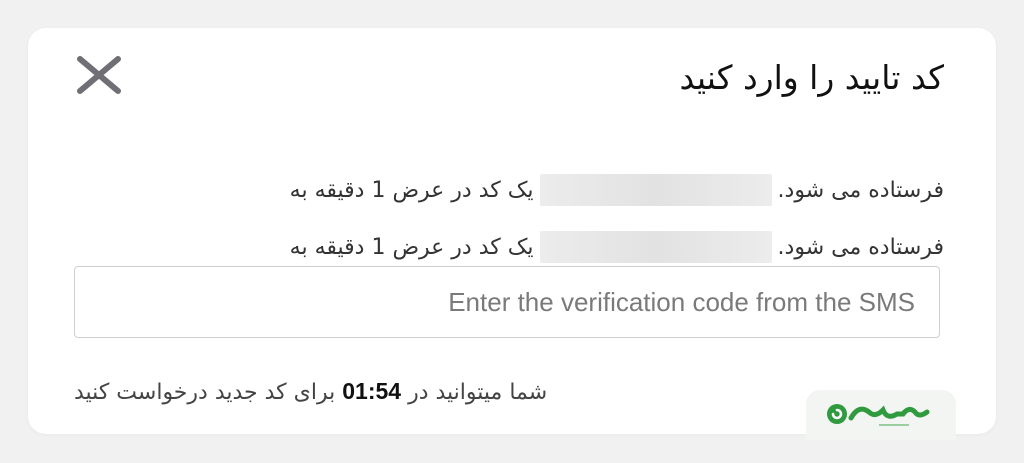  Describe the element at coordinates (205, 392) in the screenshot. I see `countdown-after: برای کد جدید درخواست کنید` at that location.